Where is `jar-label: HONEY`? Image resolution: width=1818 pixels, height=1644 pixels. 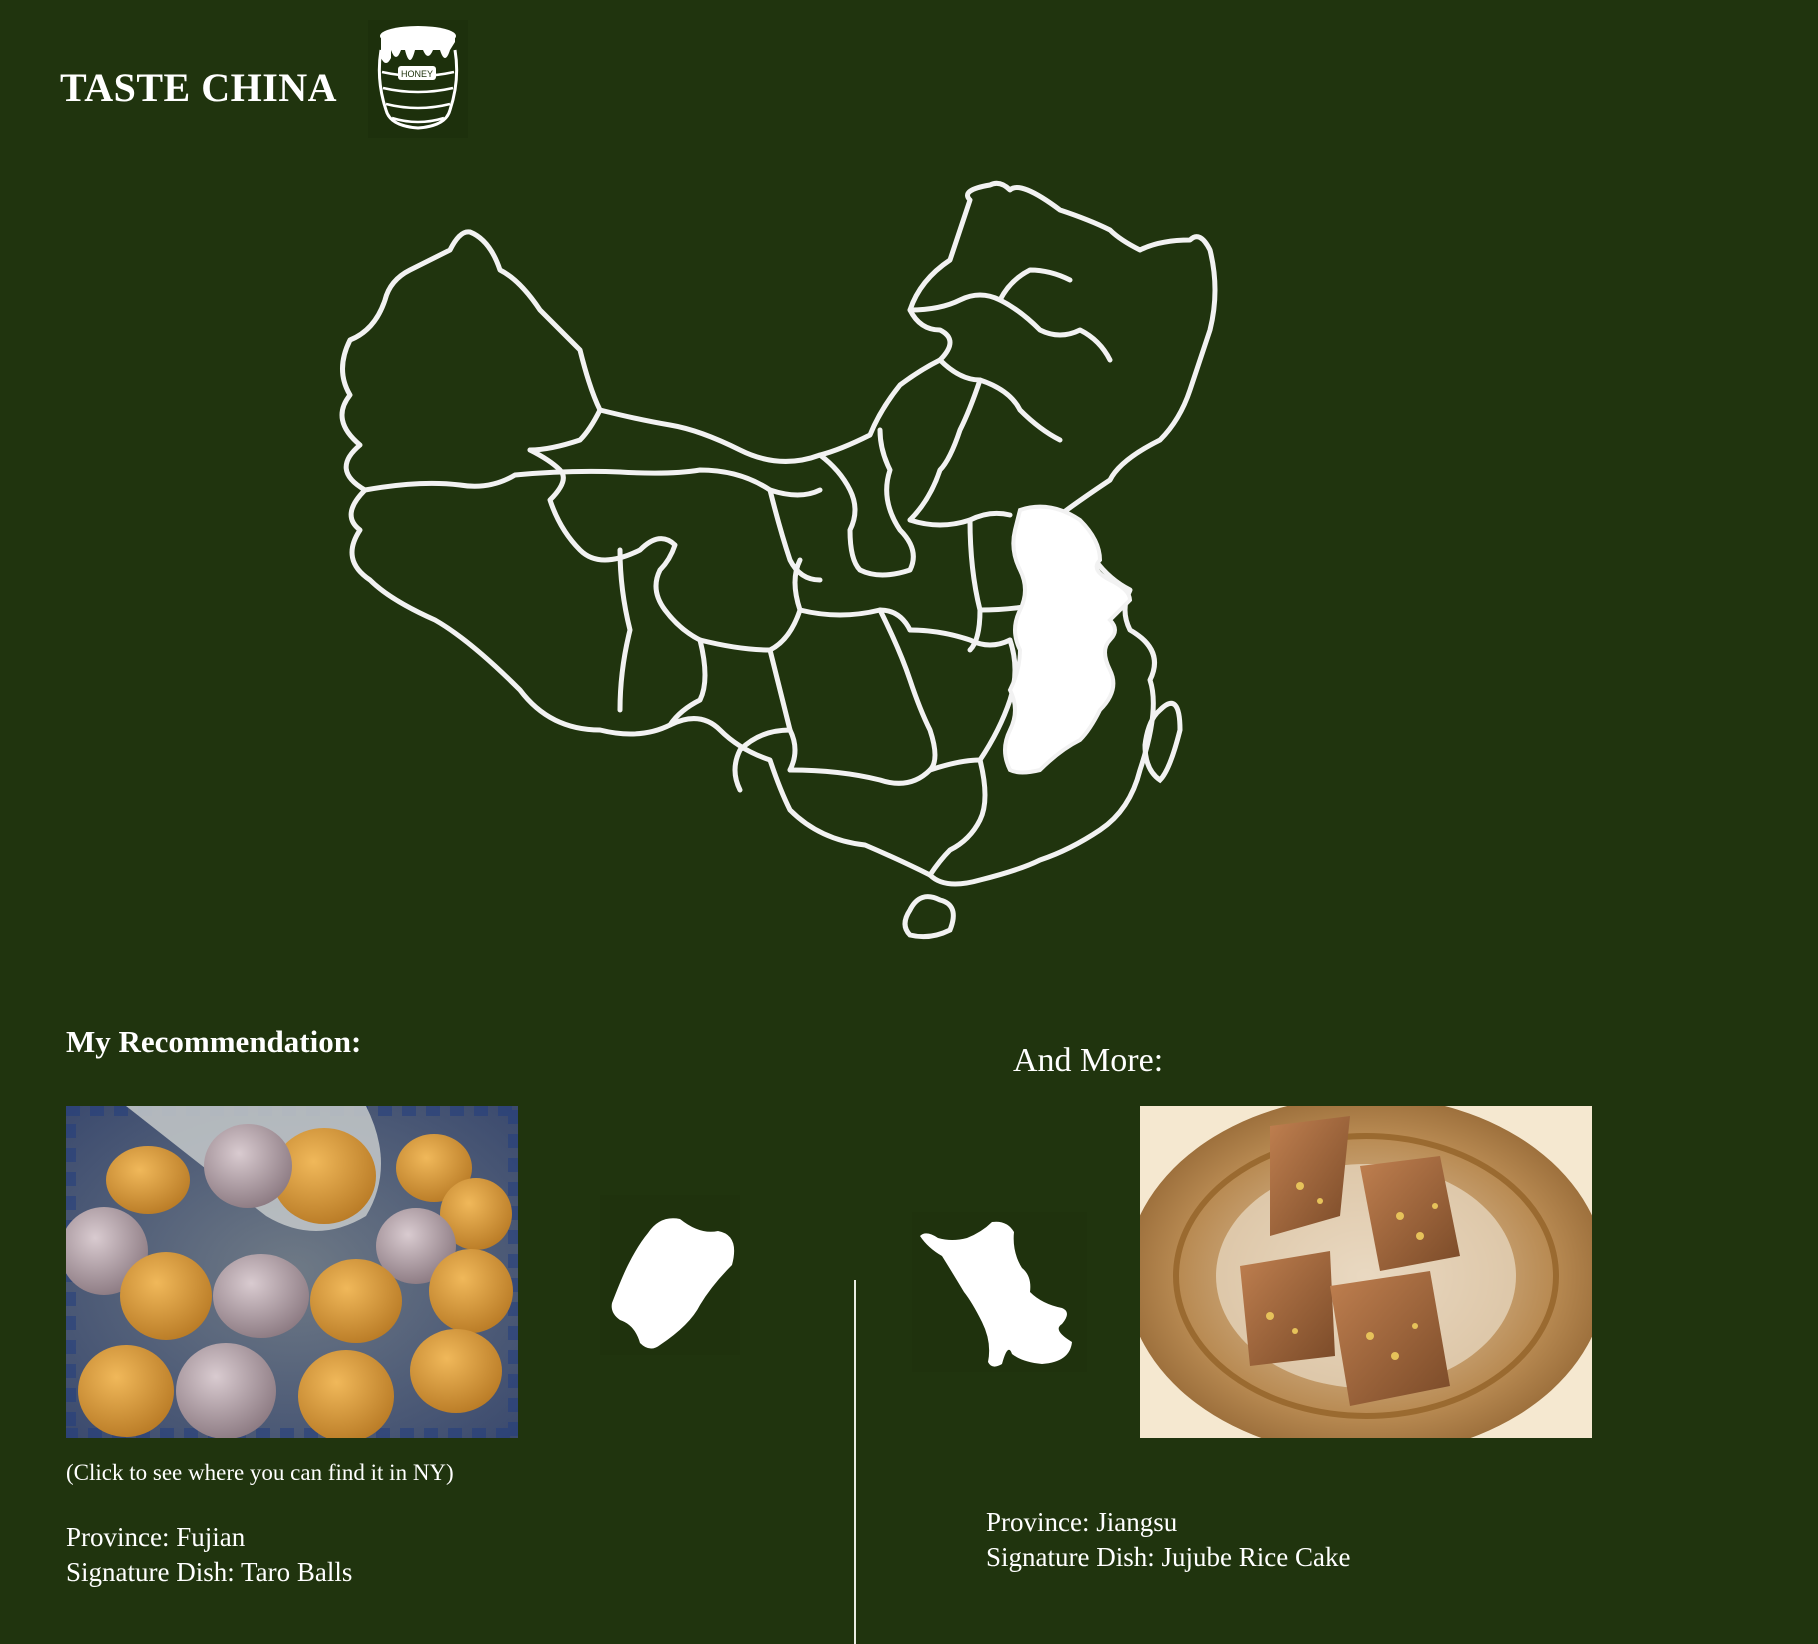
jar-label: HONEY is located at coordinates (417, 74).